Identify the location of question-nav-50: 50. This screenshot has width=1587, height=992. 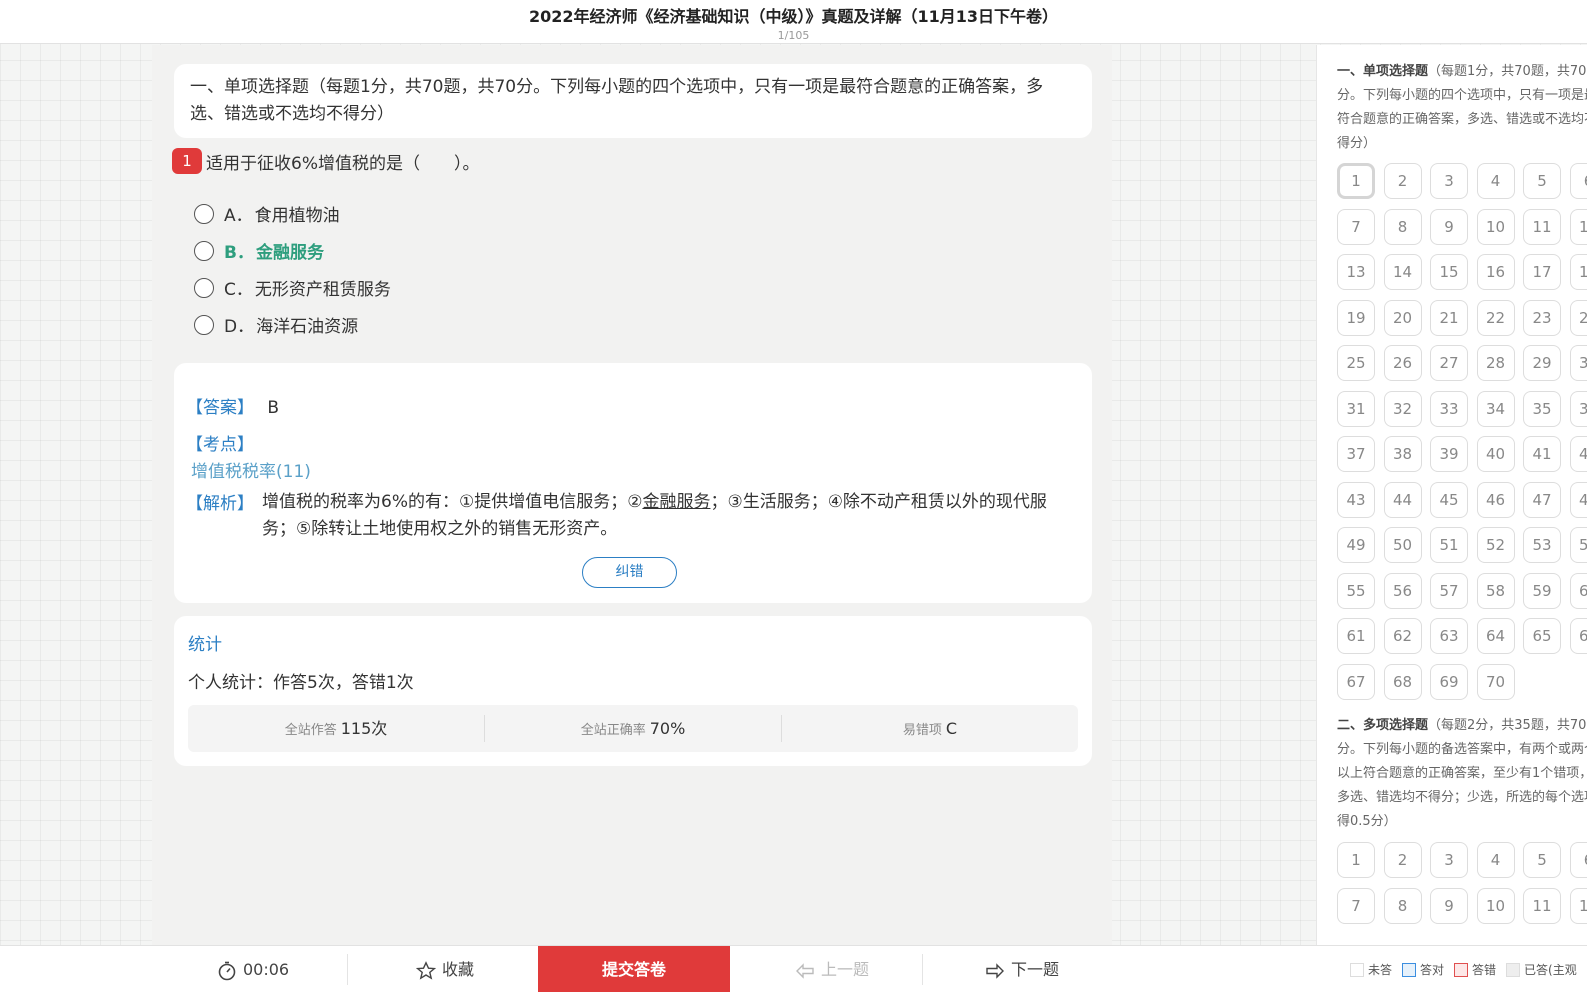
(1402, 545).